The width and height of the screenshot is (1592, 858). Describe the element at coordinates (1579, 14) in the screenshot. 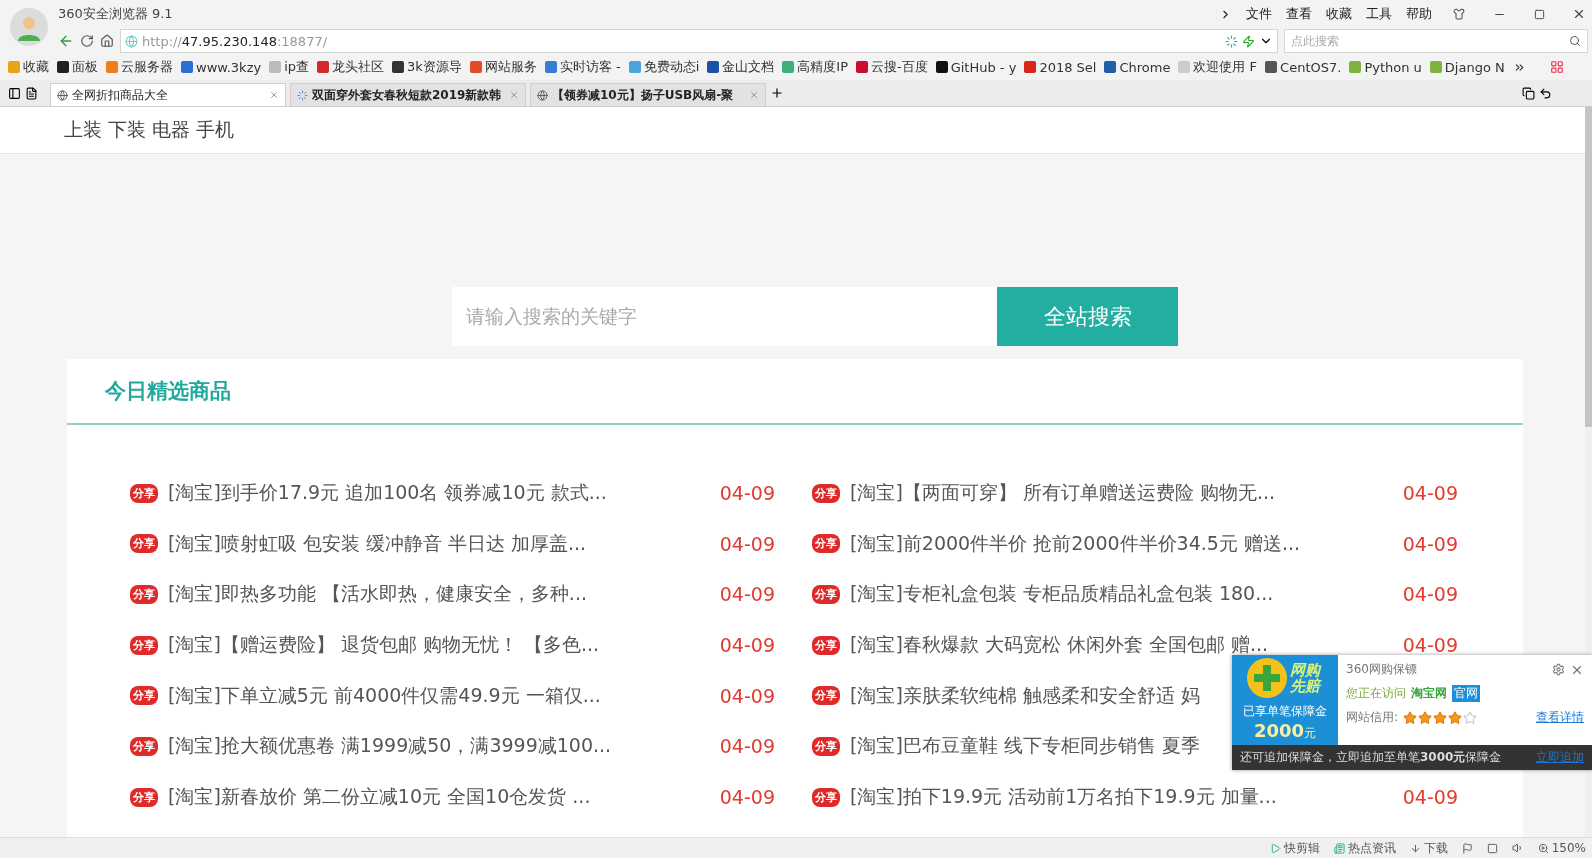

I see `close-icon` at that location.